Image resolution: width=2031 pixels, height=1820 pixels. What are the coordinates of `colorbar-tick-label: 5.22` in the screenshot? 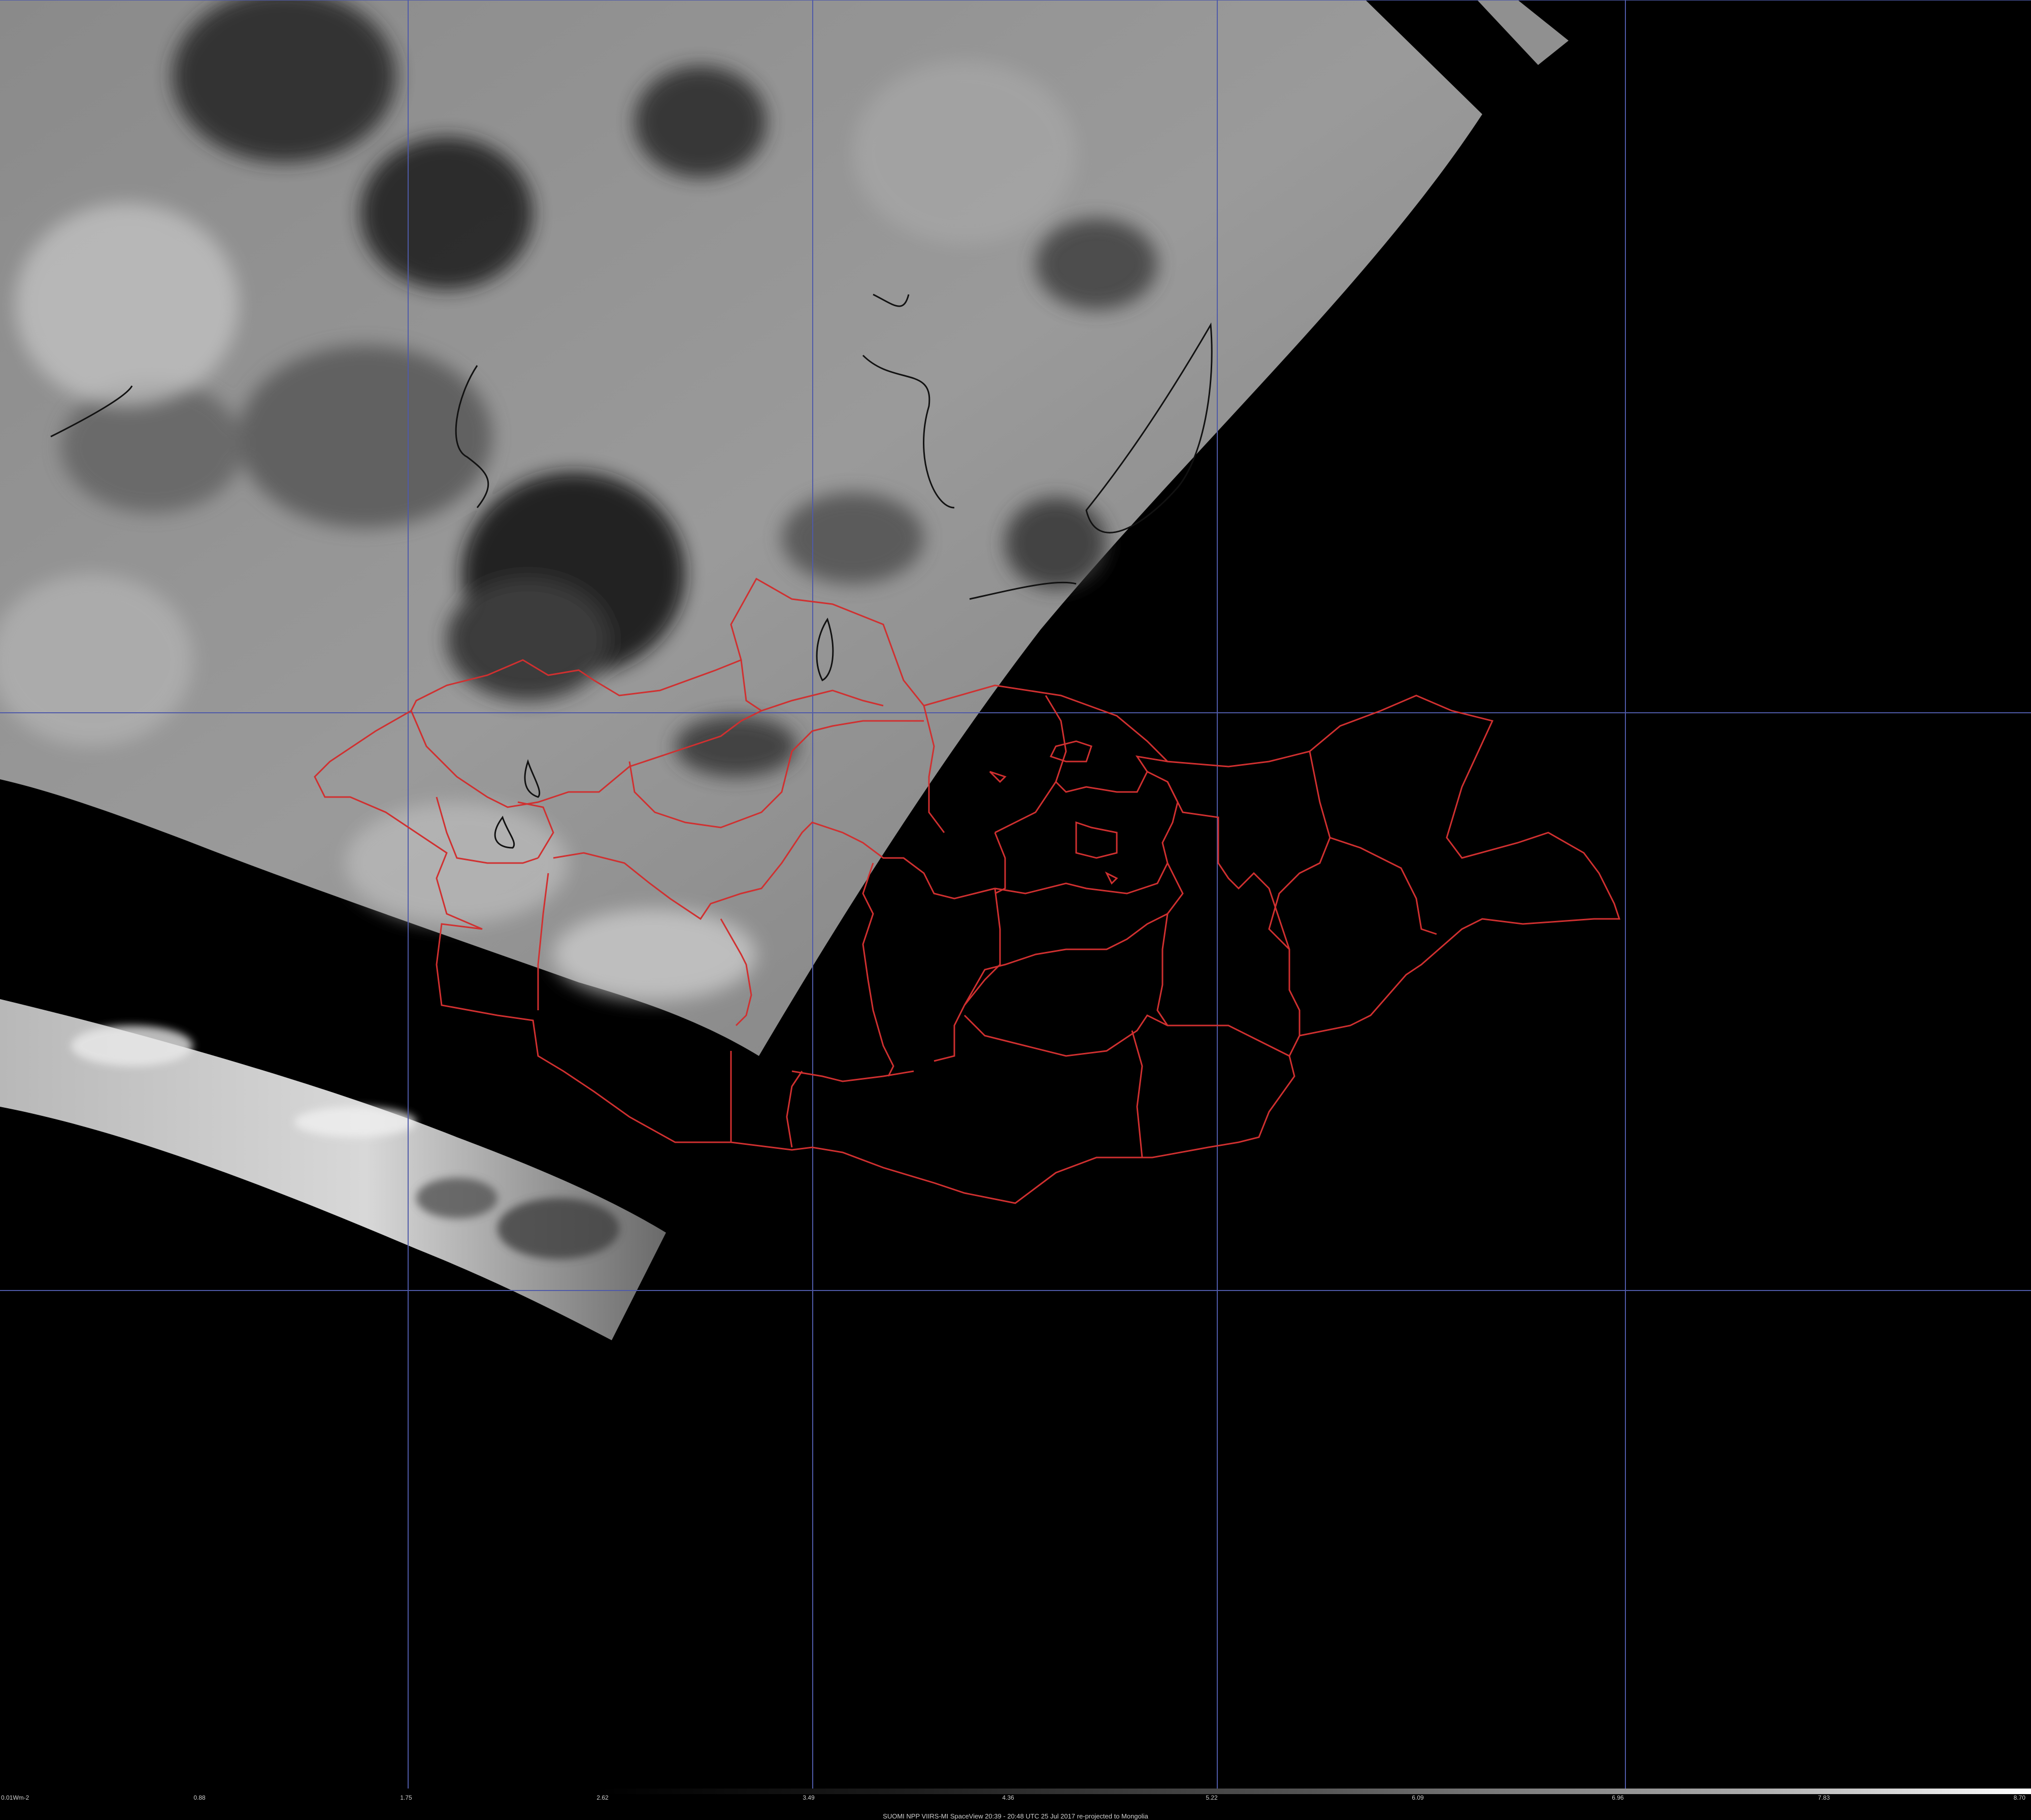 It's located at (1212, 1797).